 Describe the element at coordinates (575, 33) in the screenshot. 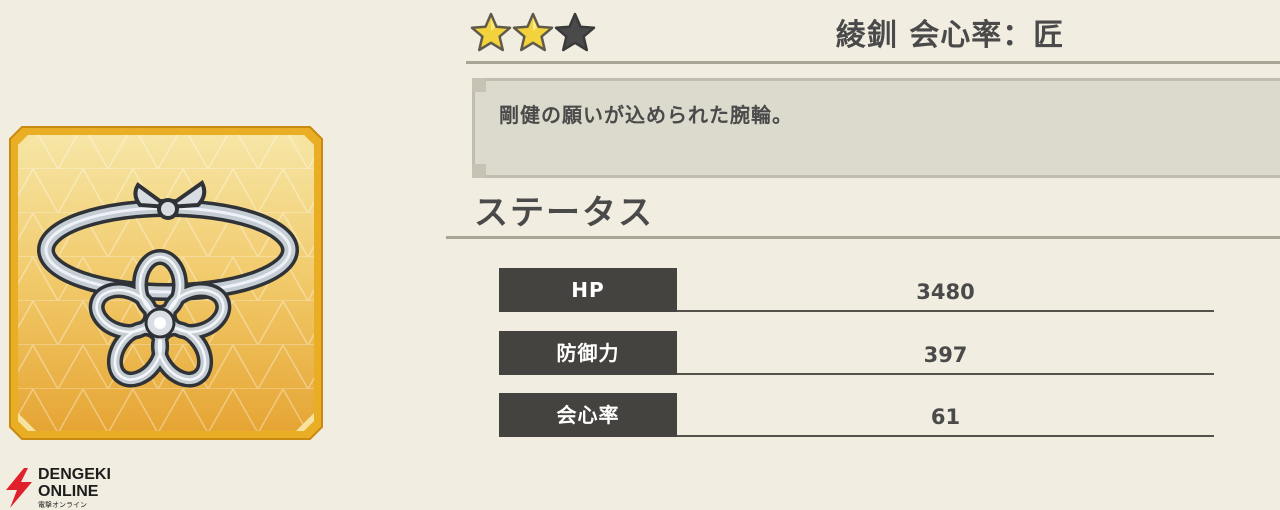

I see `star-empty-icon` at that location.